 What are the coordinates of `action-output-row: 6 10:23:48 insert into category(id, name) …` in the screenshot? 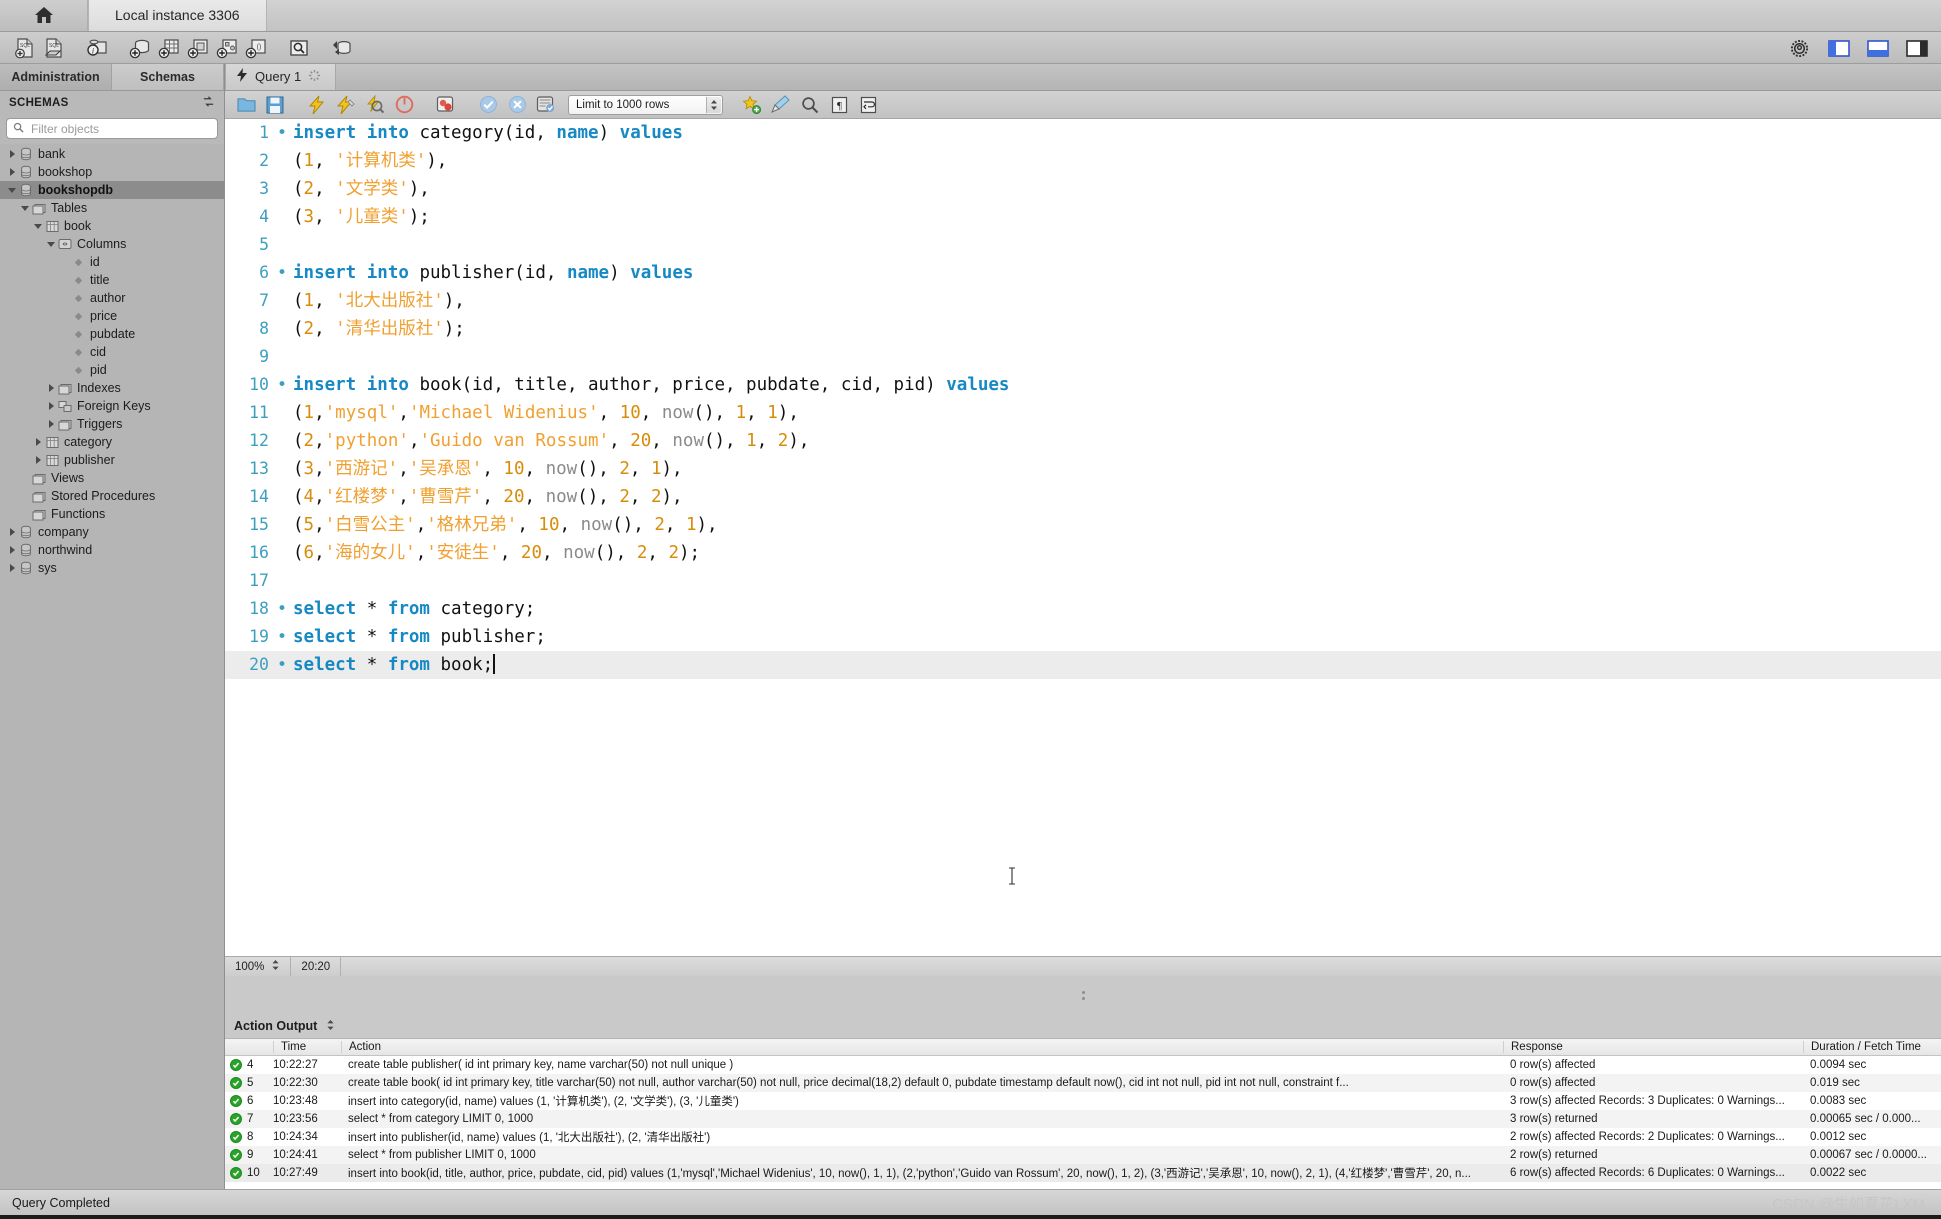 It's located at (1083, 1101).